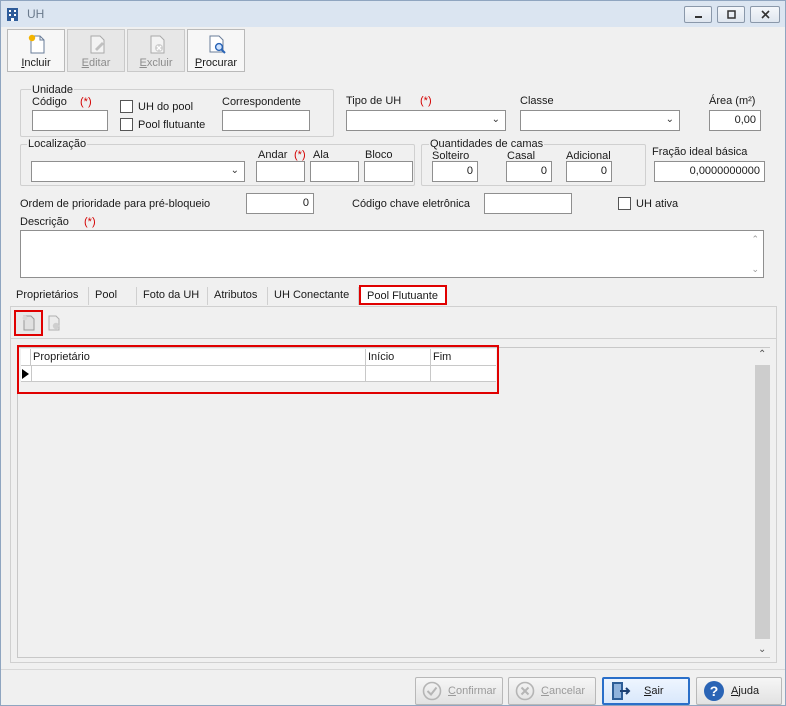  I want to click on camas-label: Quantidades de camas, so click(487, 144).